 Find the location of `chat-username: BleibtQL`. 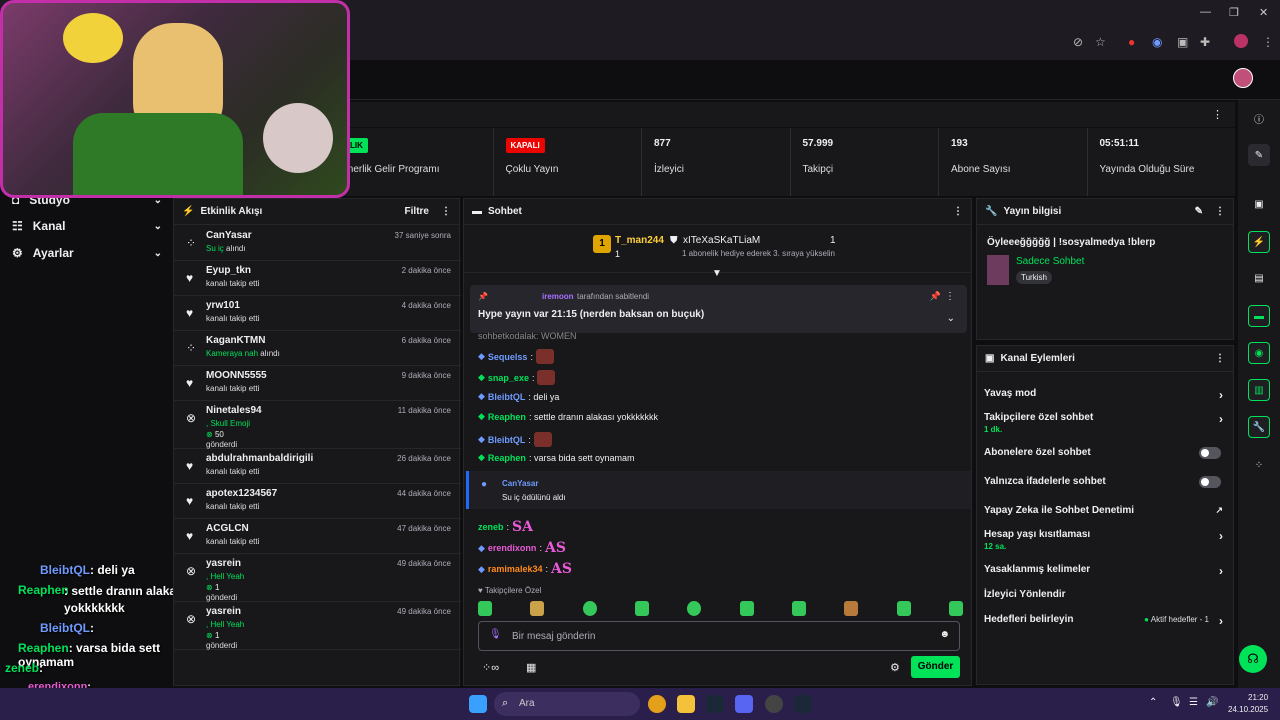

chat-username: BleibtQL is located at coordinates (507, 397).